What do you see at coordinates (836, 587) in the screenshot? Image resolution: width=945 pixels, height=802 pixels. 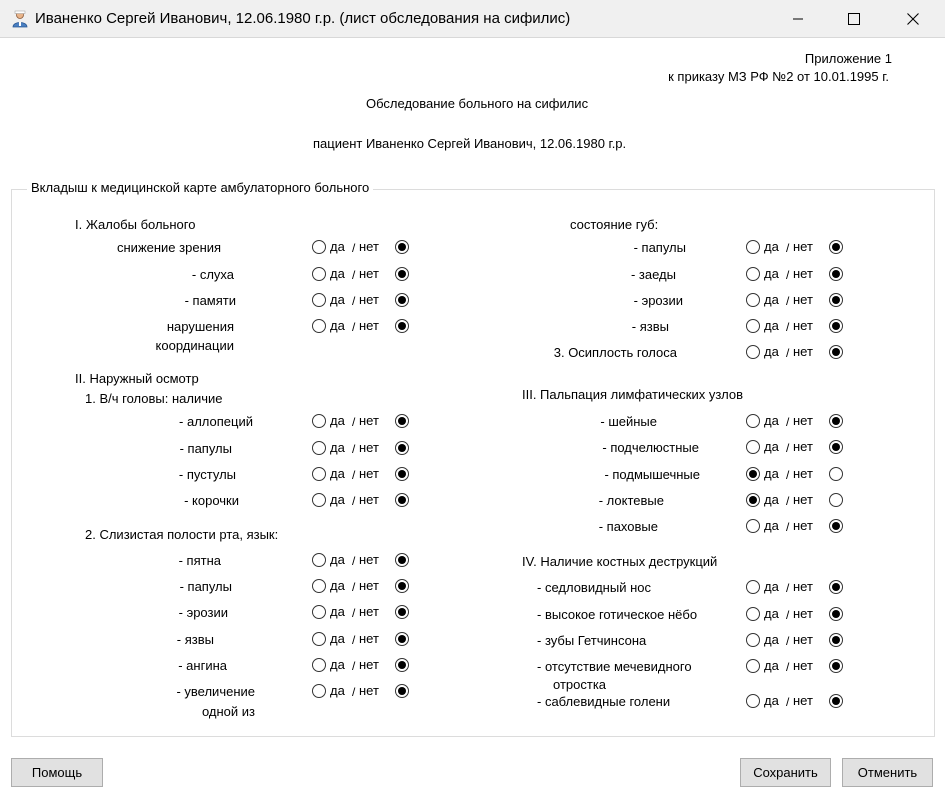 I see `right-row-10-no-radio` at bounding box center [836, 587].